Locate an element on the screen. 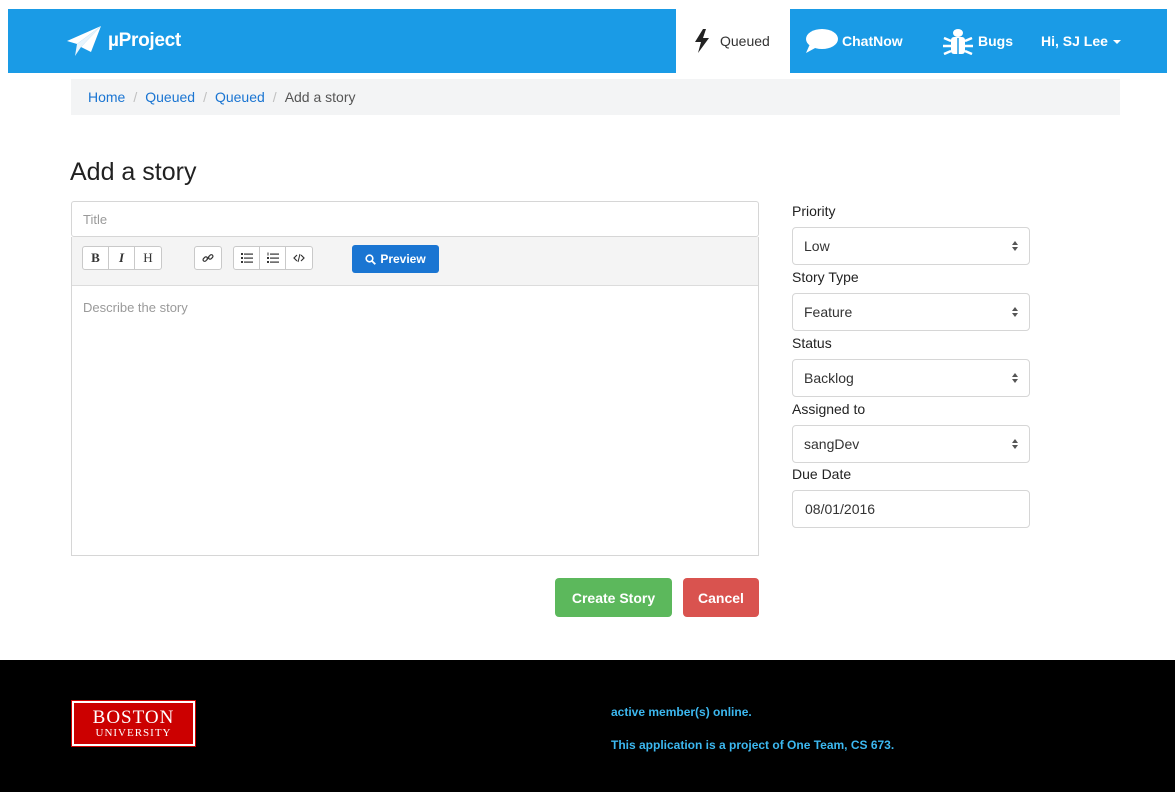  brand-link: µProject is located at coordinates (123, 41).